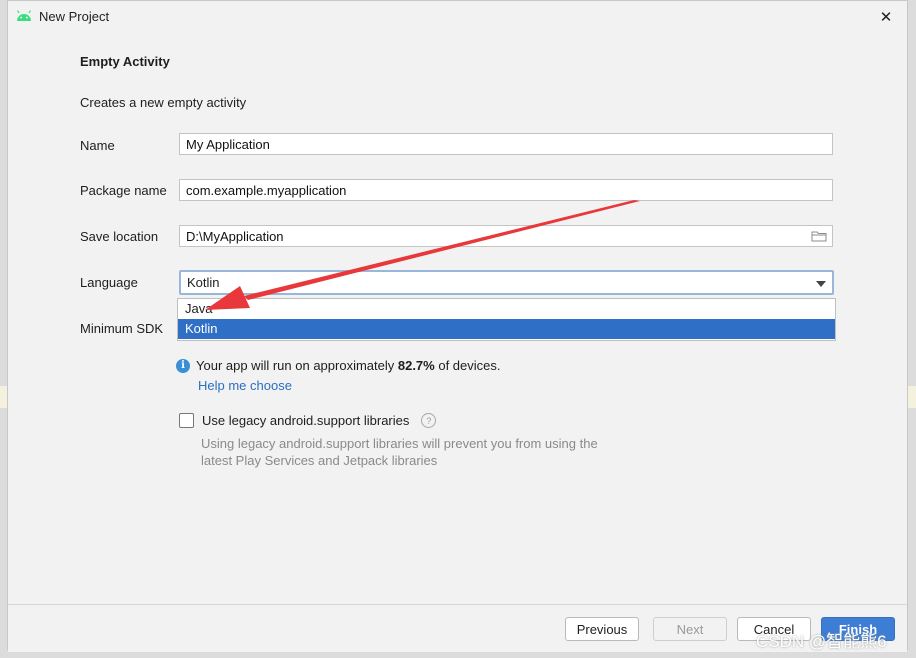 The width and height of the screenshot is (916, 658). Describe the element at coordinates (97, 145) in the screenshot. I see `name-label: Name` at that location.